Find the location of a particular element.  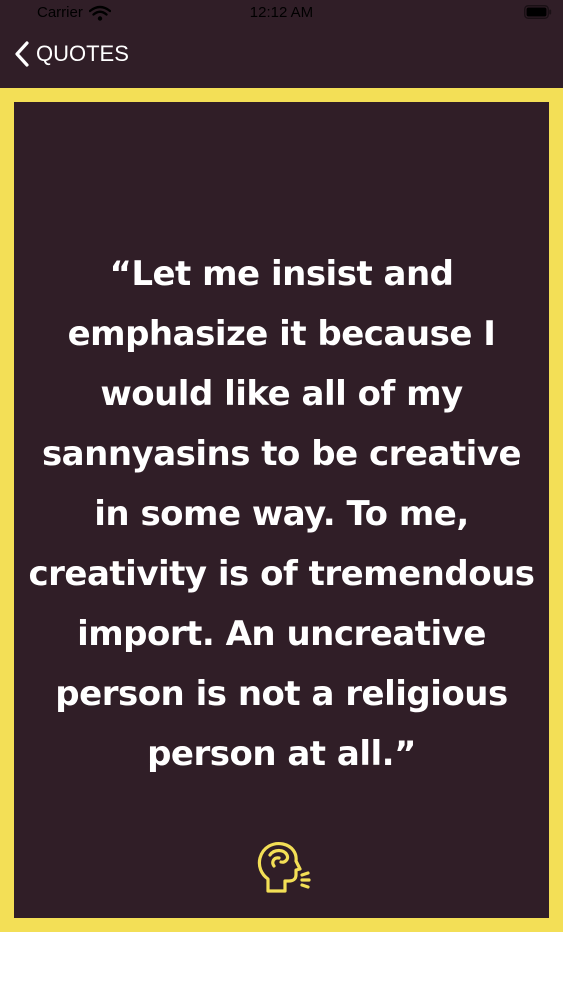

battery-icon is located at coordinates (538, 12).